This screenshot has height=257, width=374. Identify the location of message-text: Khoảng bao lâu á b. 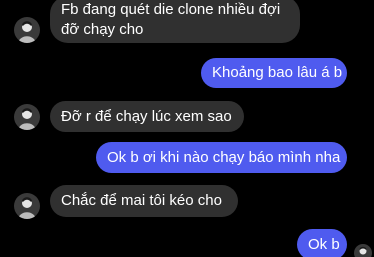
(277, 72).